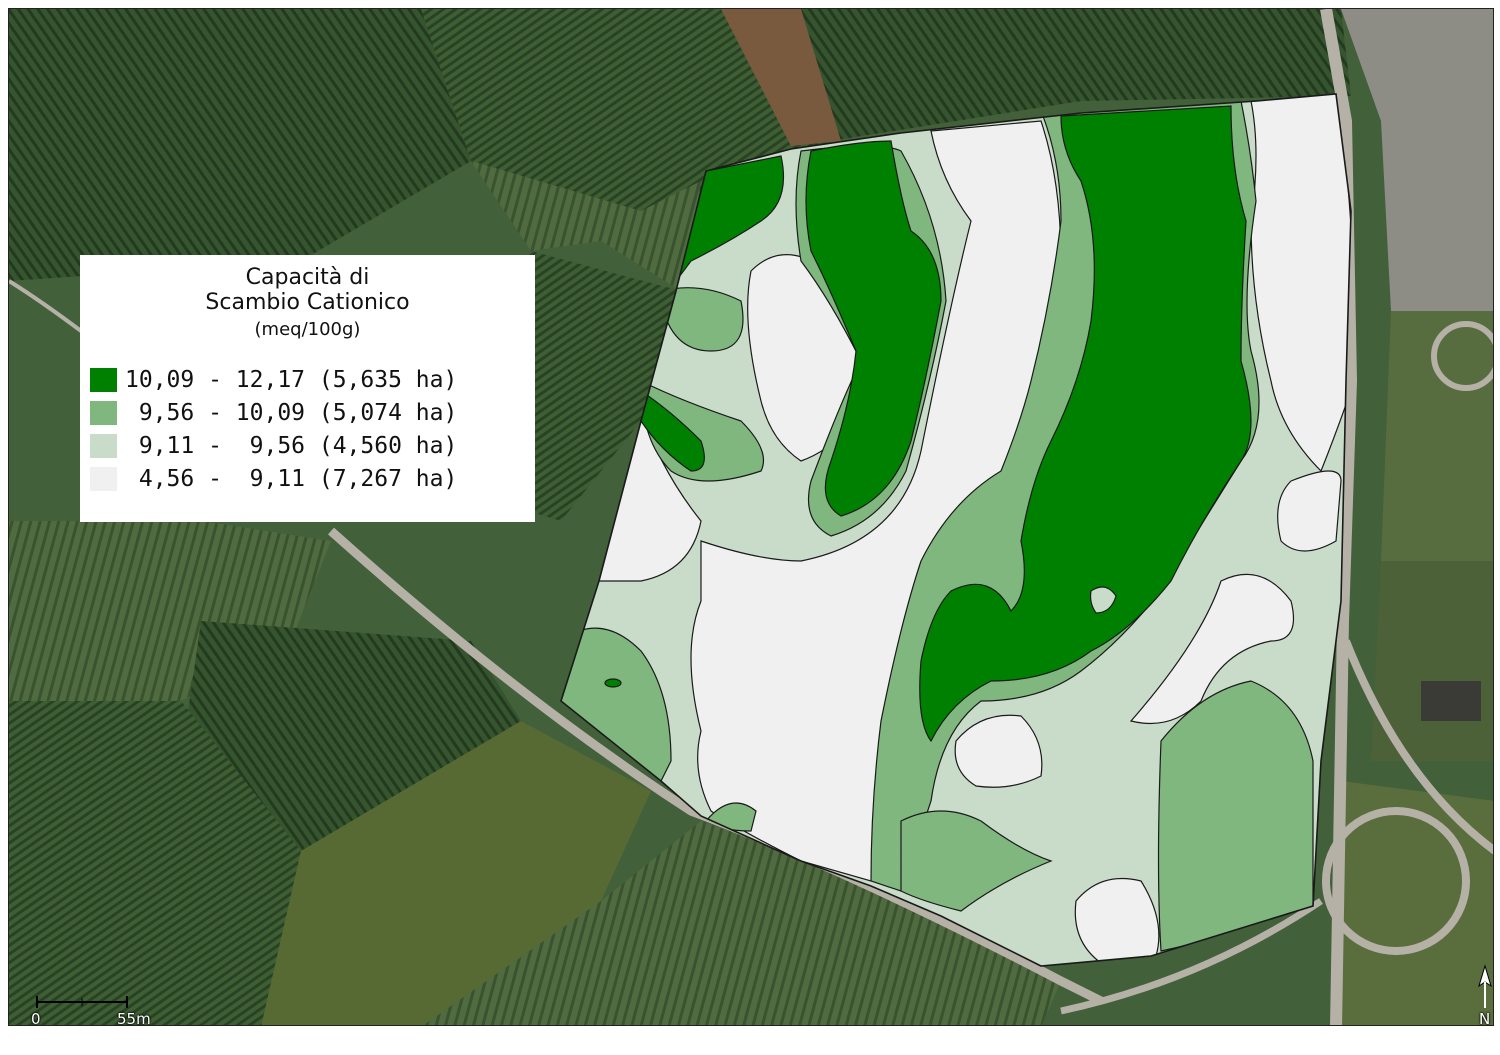 The width and height of the screenshot is (1500, 1055). What do you see at coordinates (291, 380) in the screenshot?
I see `legend-label-high: 10,09 - 12,17 (5,635 ha)` at bounding box center [291, 380].